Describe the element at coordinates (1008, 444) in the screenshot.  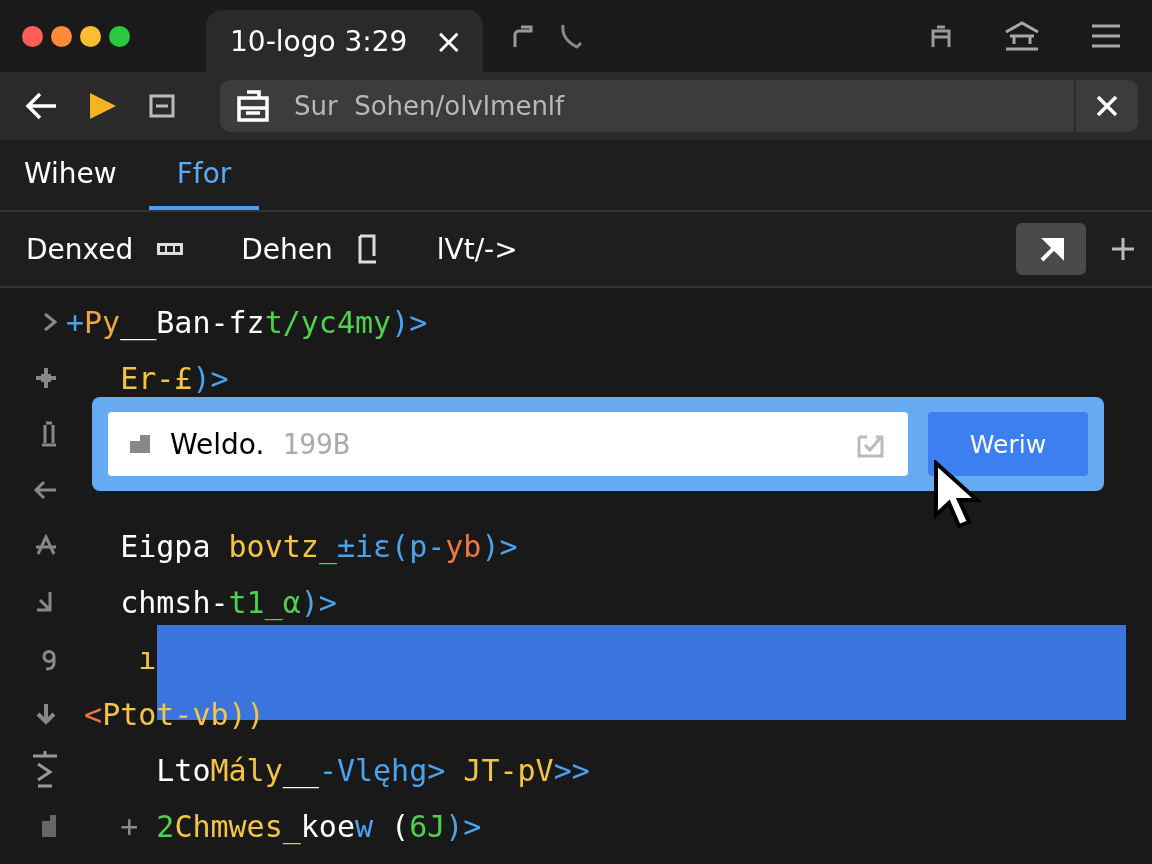
I see `find-button: Weriw` at that location.